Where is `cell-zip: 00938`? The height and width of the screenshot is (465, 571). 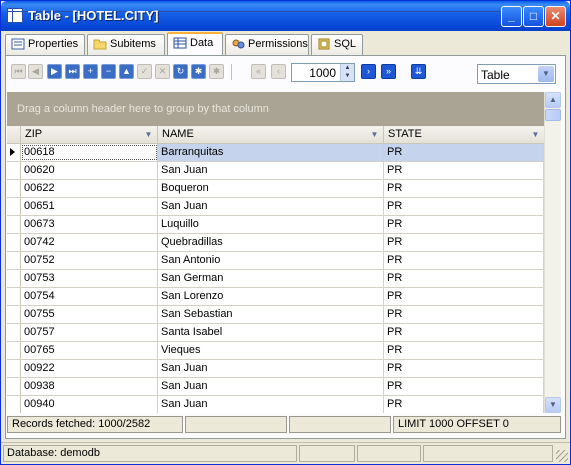
cell-zip: 00938 is located at coordinates (89, 386).